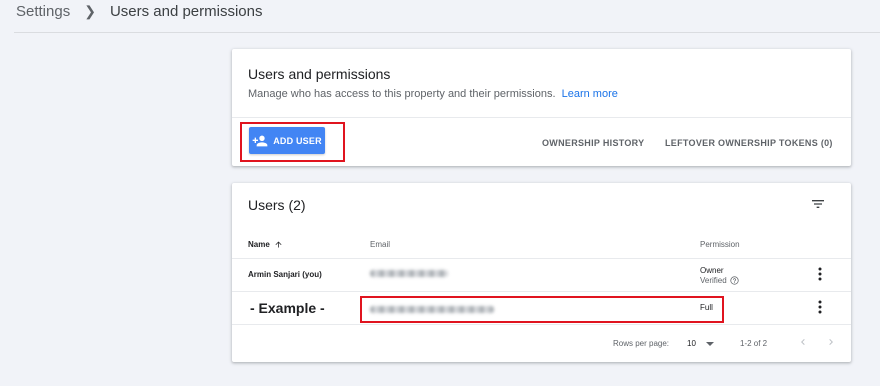 This screenshot has width=880, height=386. I want to click on verified-status: Verified, so click(719, 280).